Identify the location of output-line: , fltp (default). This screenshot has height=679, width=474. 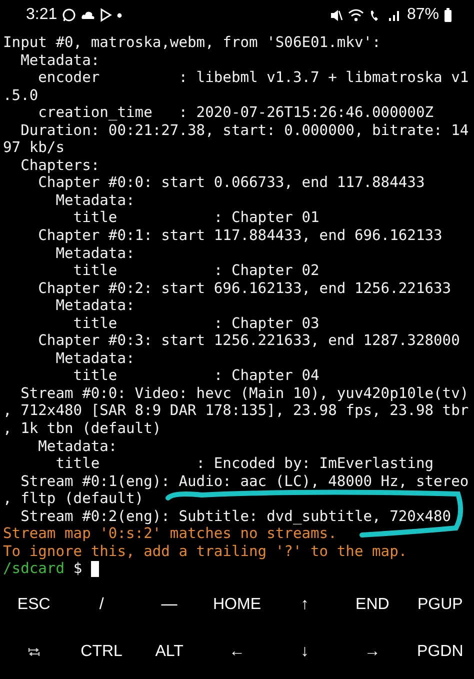
(74, 499).